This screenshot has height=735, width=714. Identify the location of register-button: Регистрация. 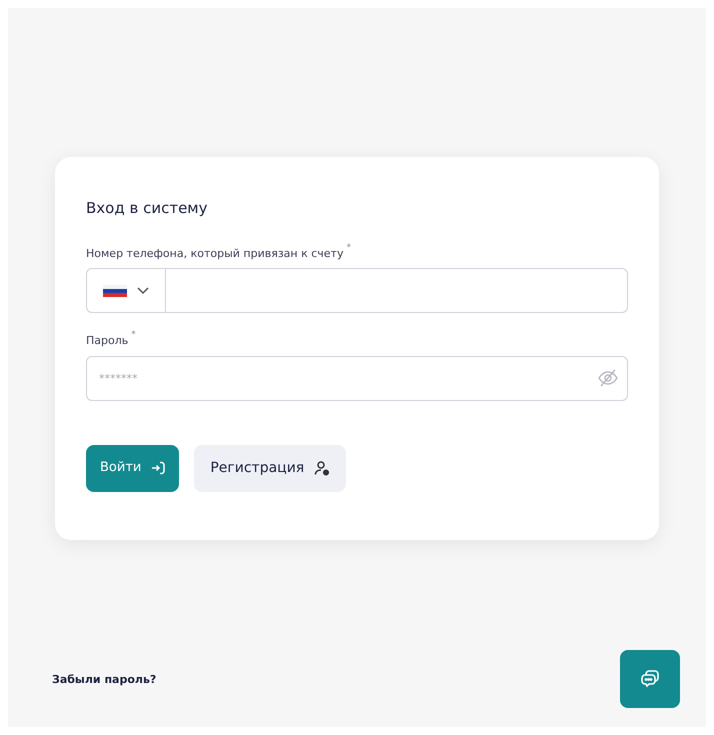
(270, 468).